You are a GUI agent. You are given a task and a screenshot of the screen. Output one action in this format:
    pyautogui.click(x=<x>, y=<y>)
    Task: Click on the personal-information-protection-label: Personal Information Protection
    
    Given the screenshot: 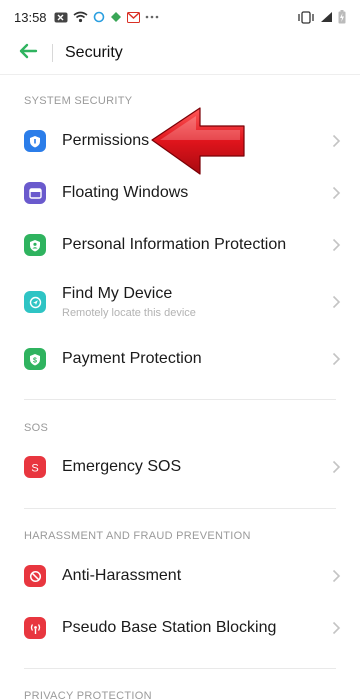 What is the action you would take?
    pyautogui.click(x=174, y=244)
    